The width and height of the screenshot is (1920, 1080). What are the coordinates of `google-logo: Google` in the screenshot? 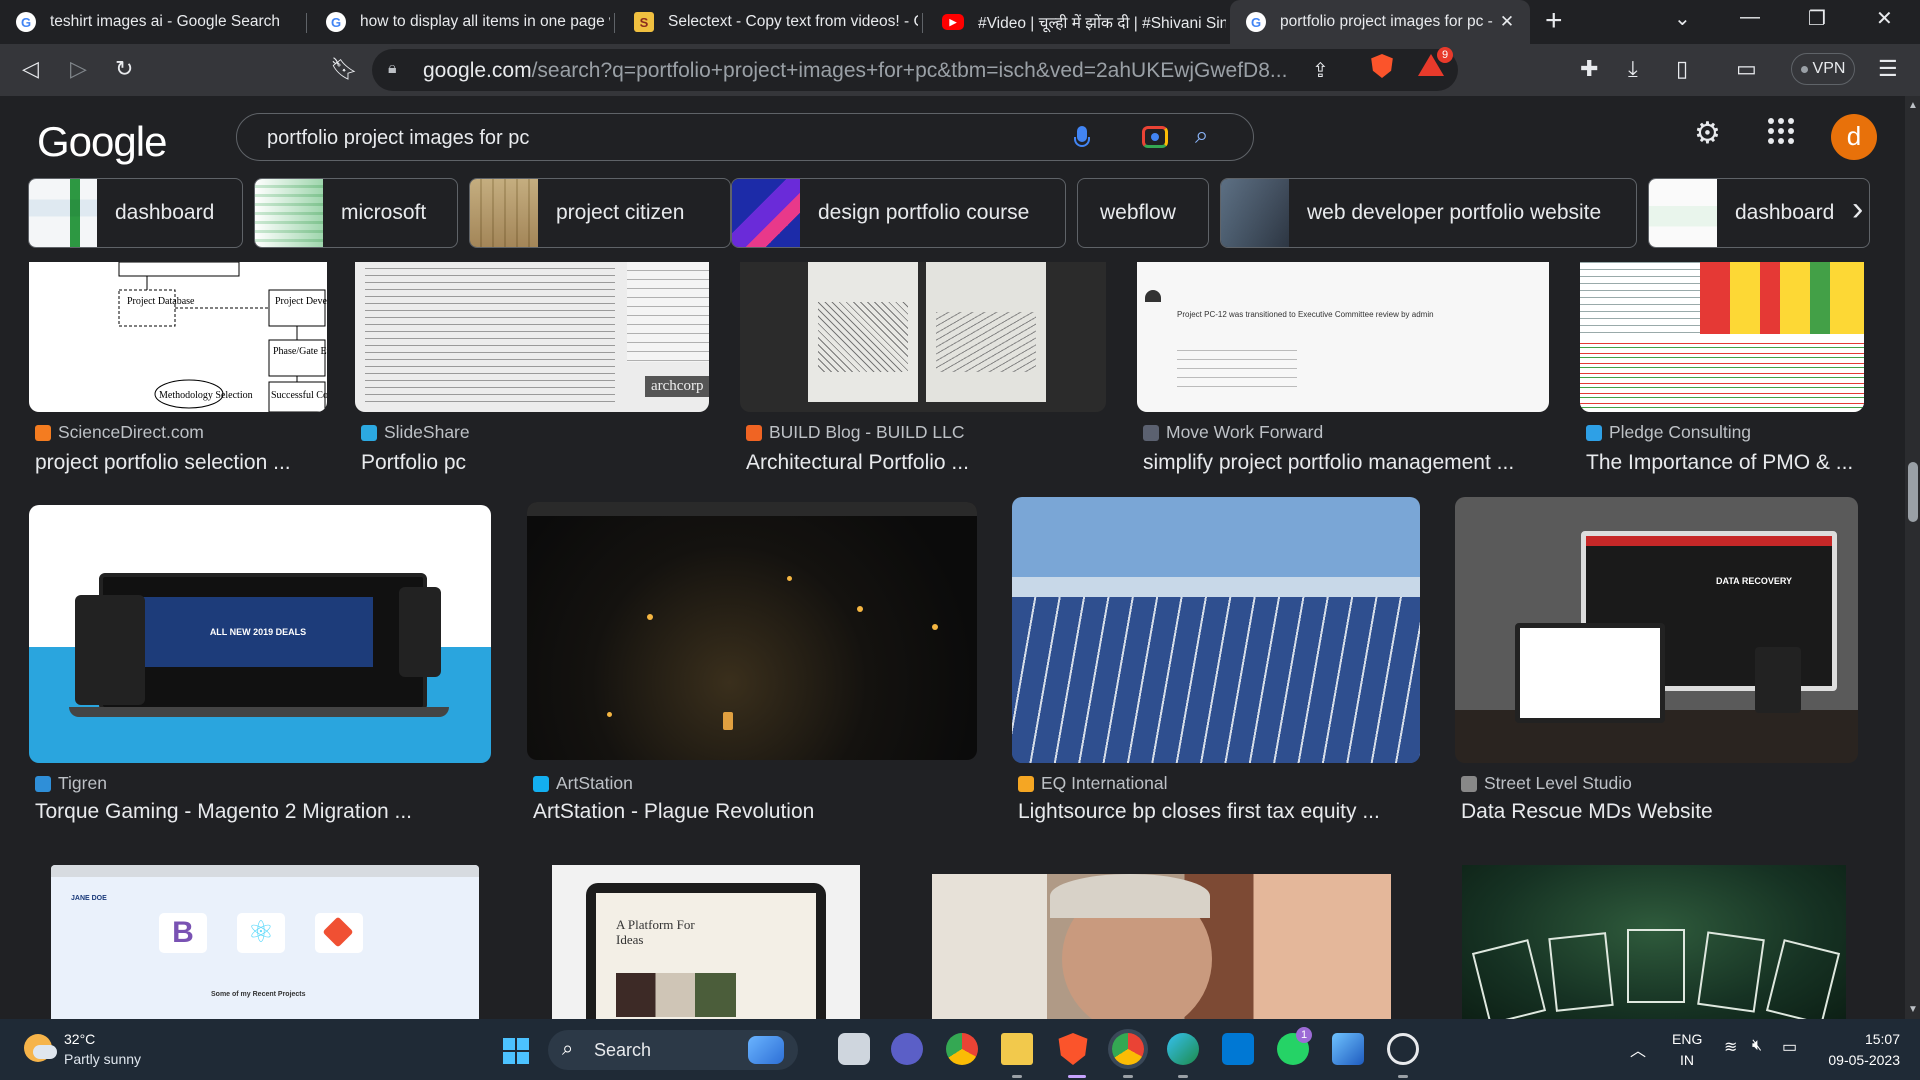 It's located at (102, 142).